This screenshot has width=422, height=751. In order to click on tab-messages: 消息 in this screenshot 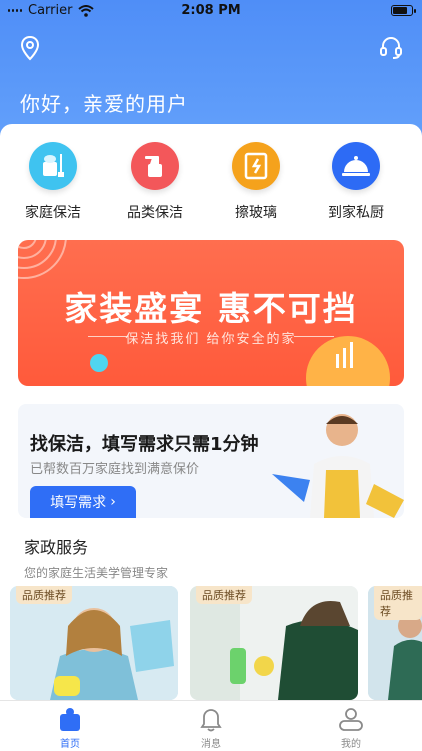, I will do `click(211, 727)`.